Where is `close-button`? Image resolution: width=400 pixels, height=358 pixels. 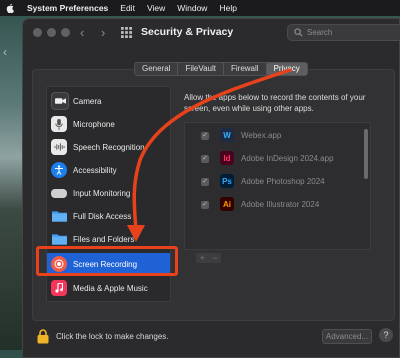
close-button is located at coordinates (37, 32).